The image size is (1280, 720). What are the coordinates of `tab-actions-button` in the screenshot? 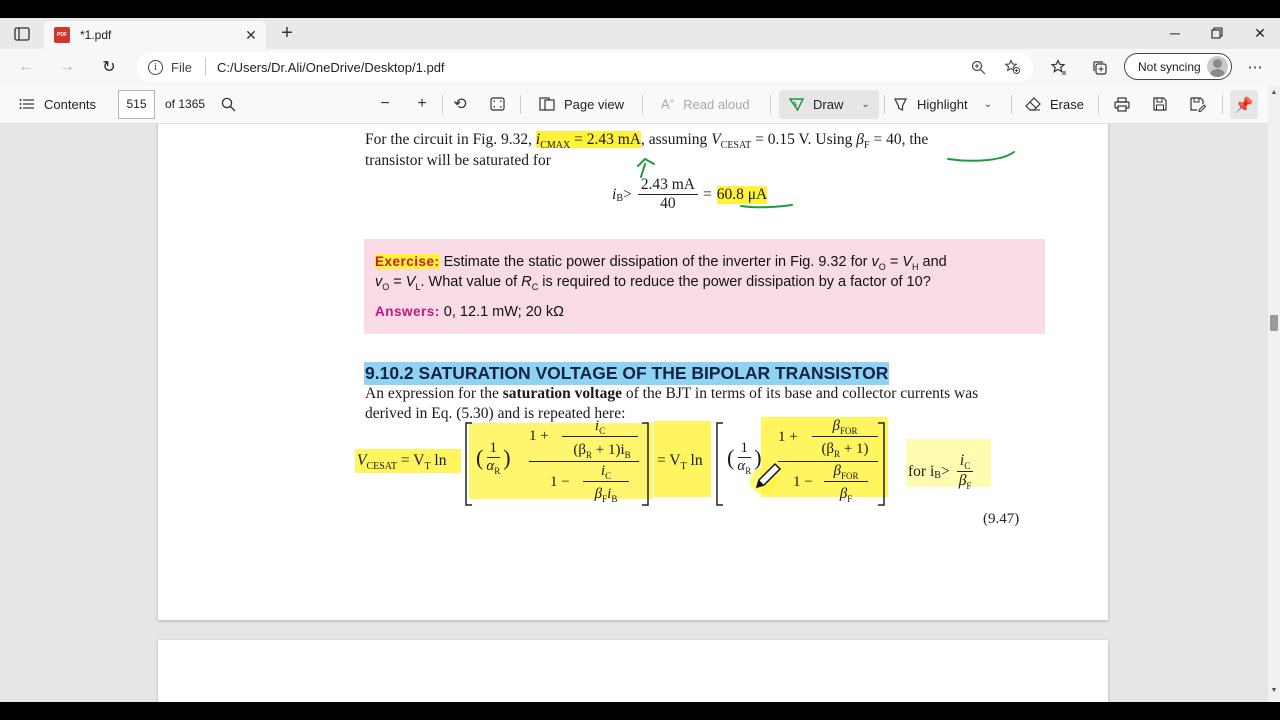 It's located at (22, 34).